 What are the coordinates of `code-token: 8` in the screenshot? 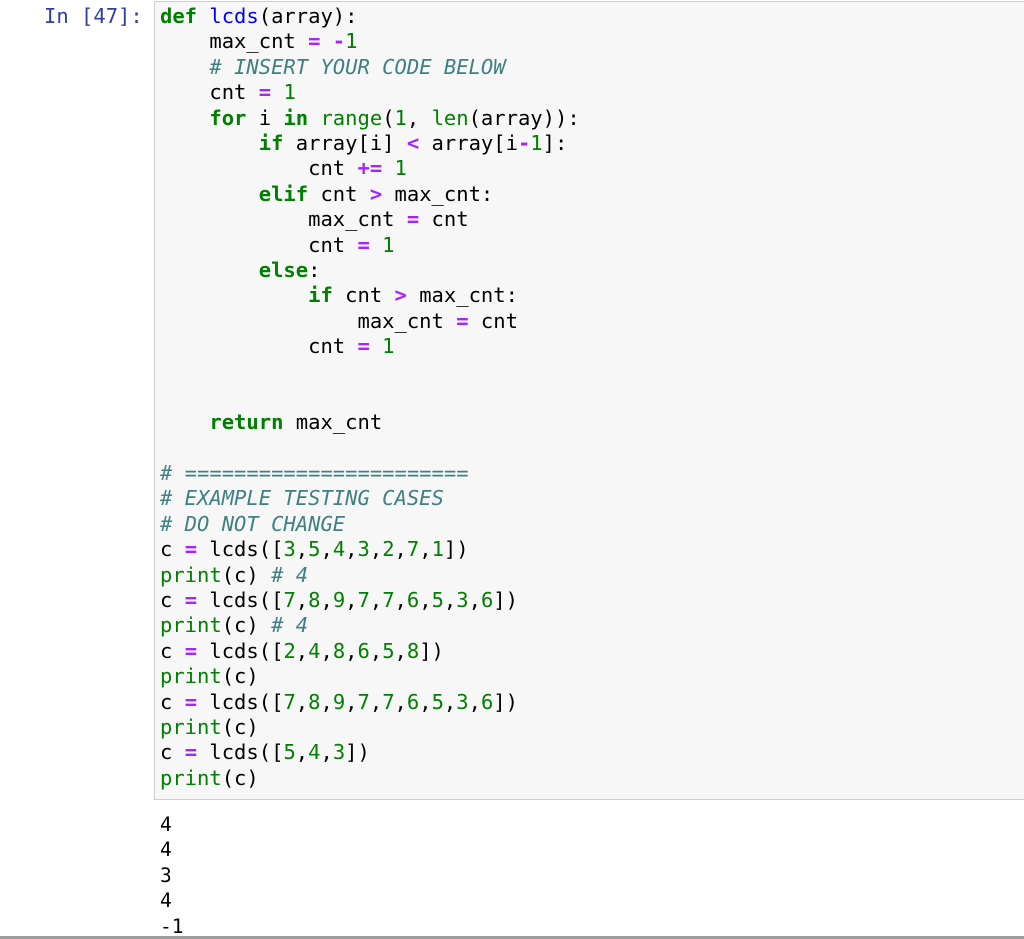 It's located at (413, 650).